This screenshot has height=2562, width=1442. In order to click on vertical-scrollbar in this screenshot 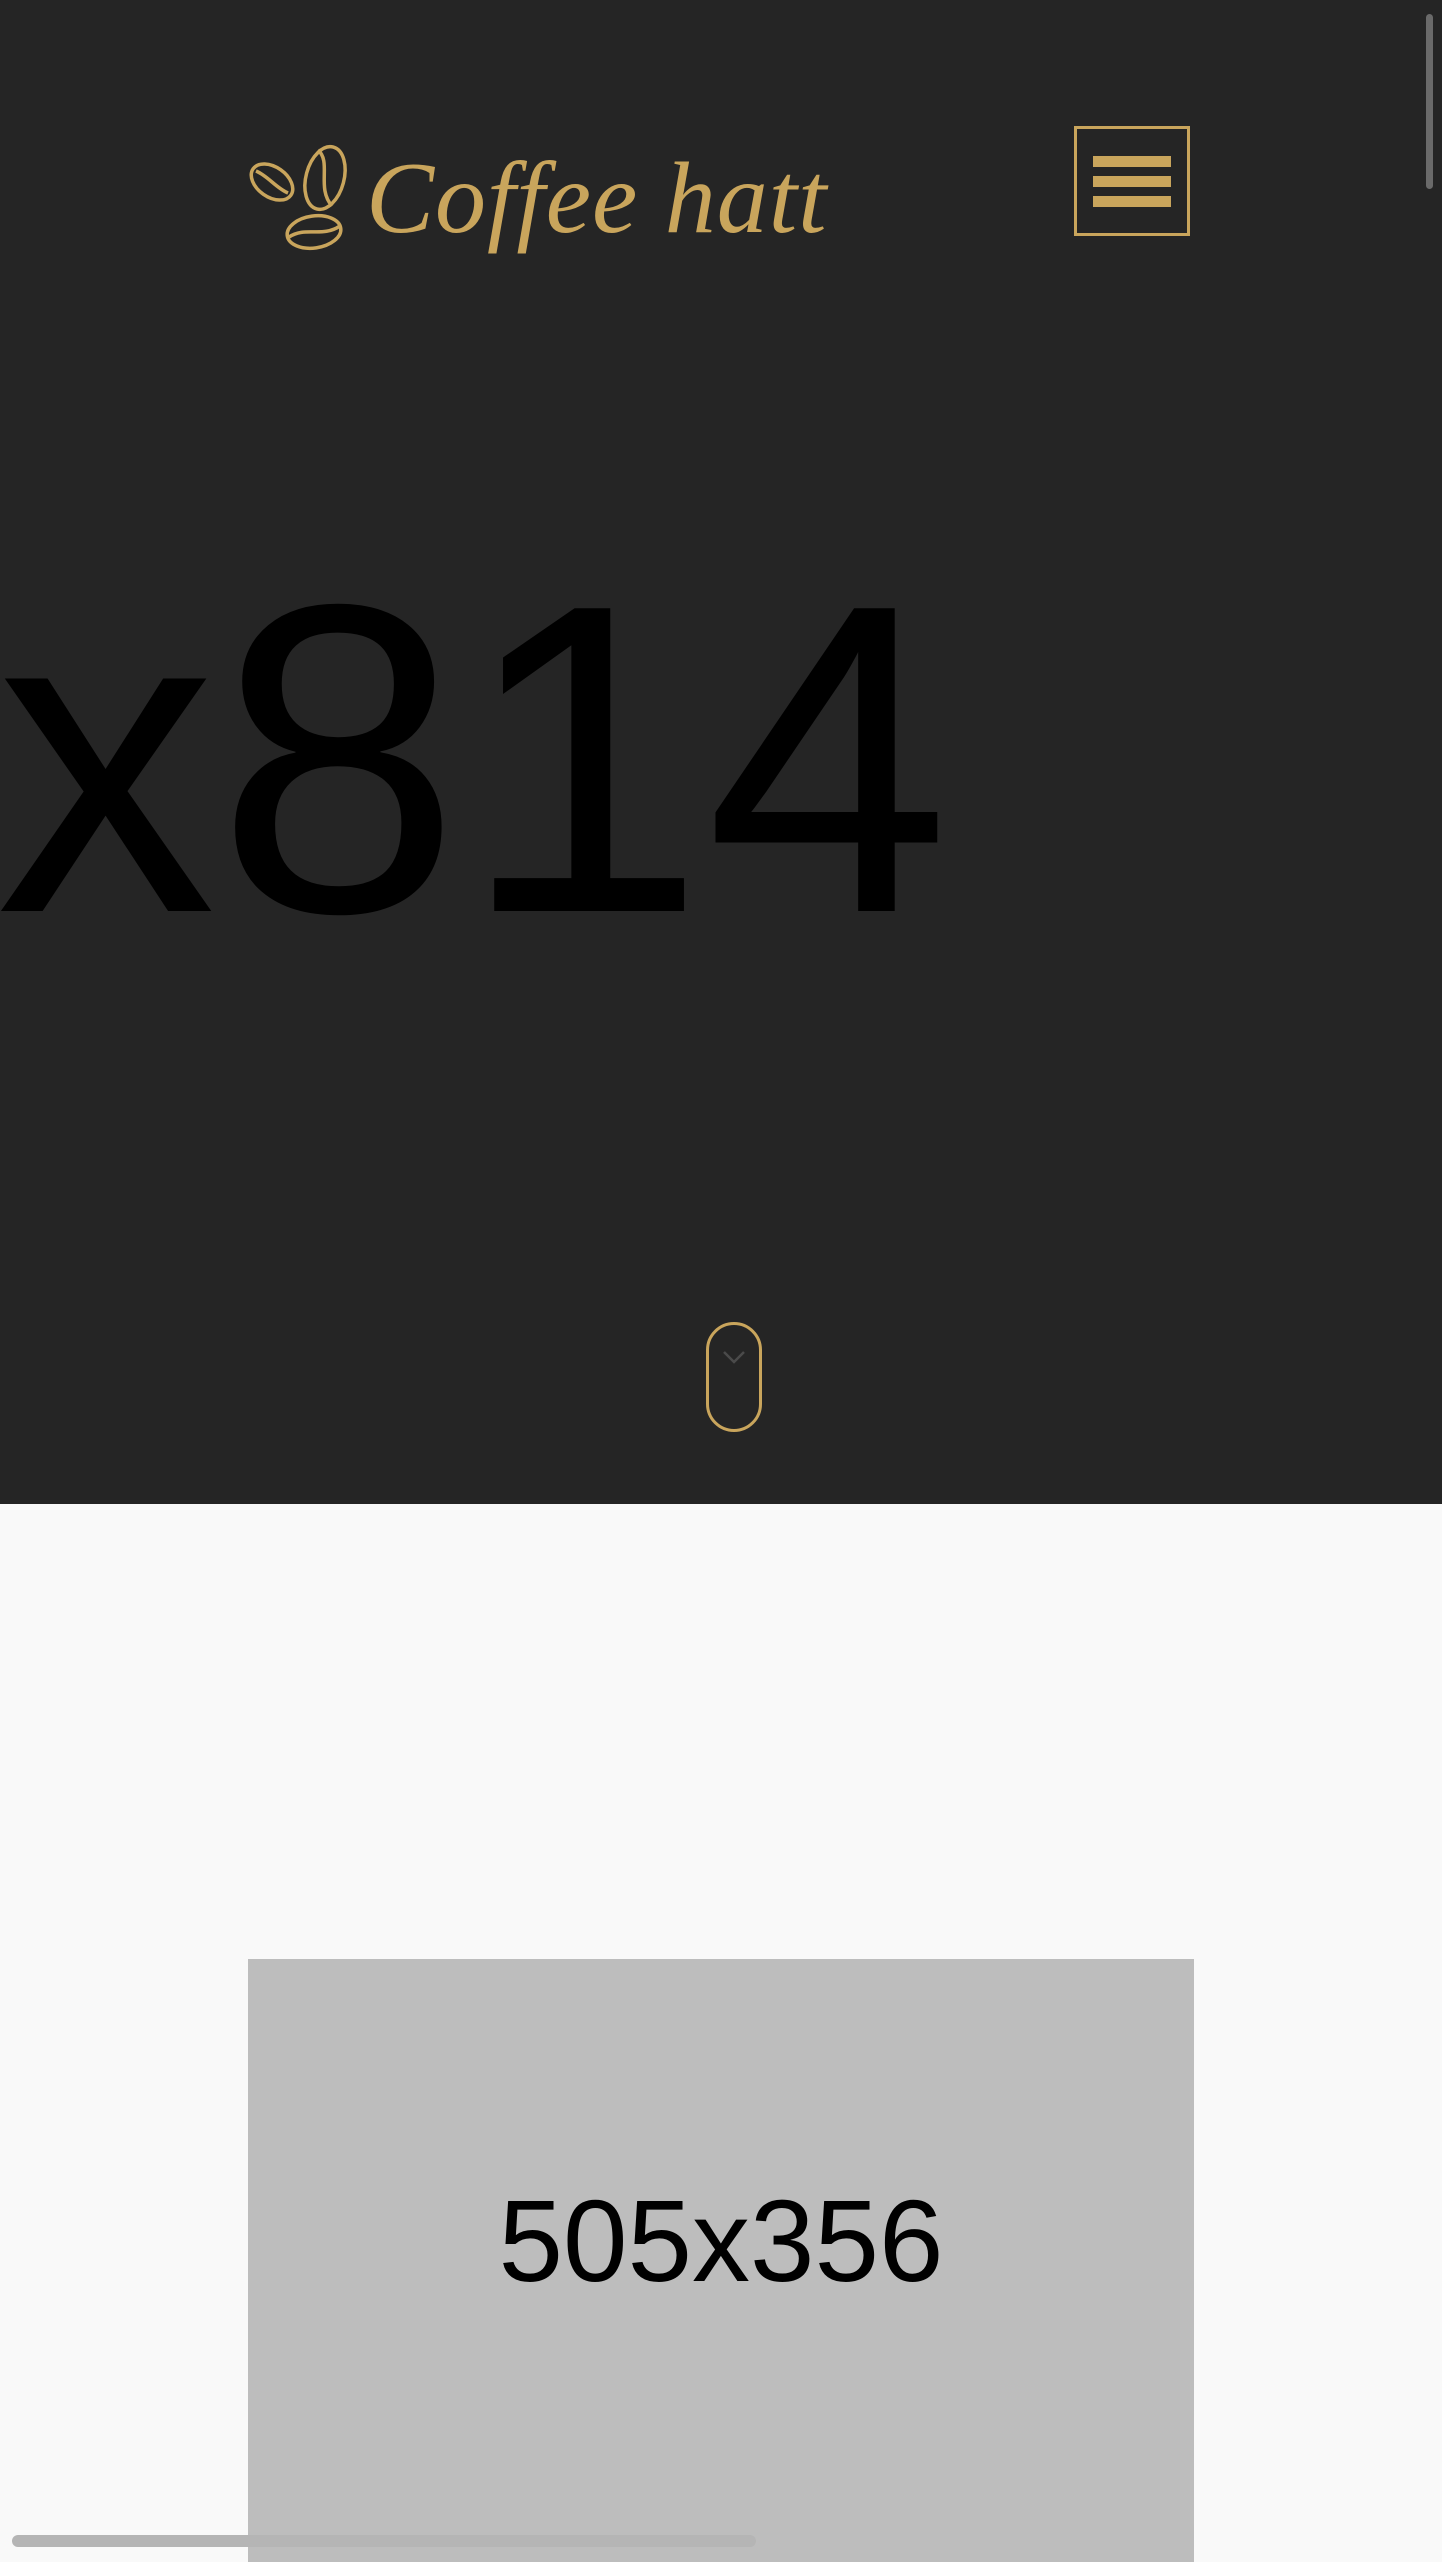, I will do `click(1429, 101)`.